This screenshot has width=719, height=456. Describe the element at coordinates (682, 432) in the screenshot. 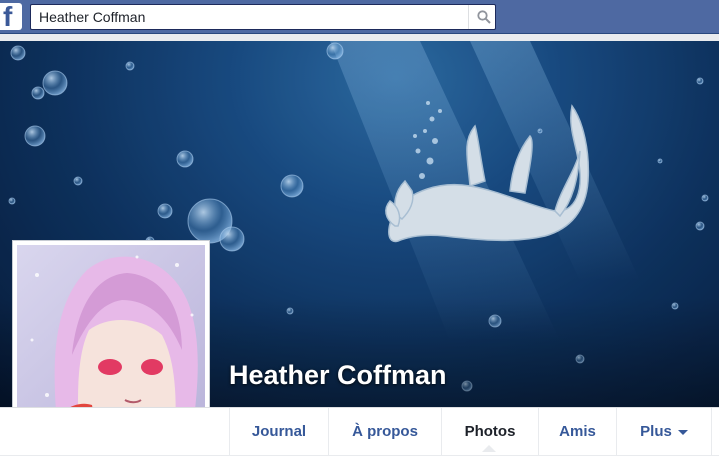

I see `caret-down-icon` at that location.